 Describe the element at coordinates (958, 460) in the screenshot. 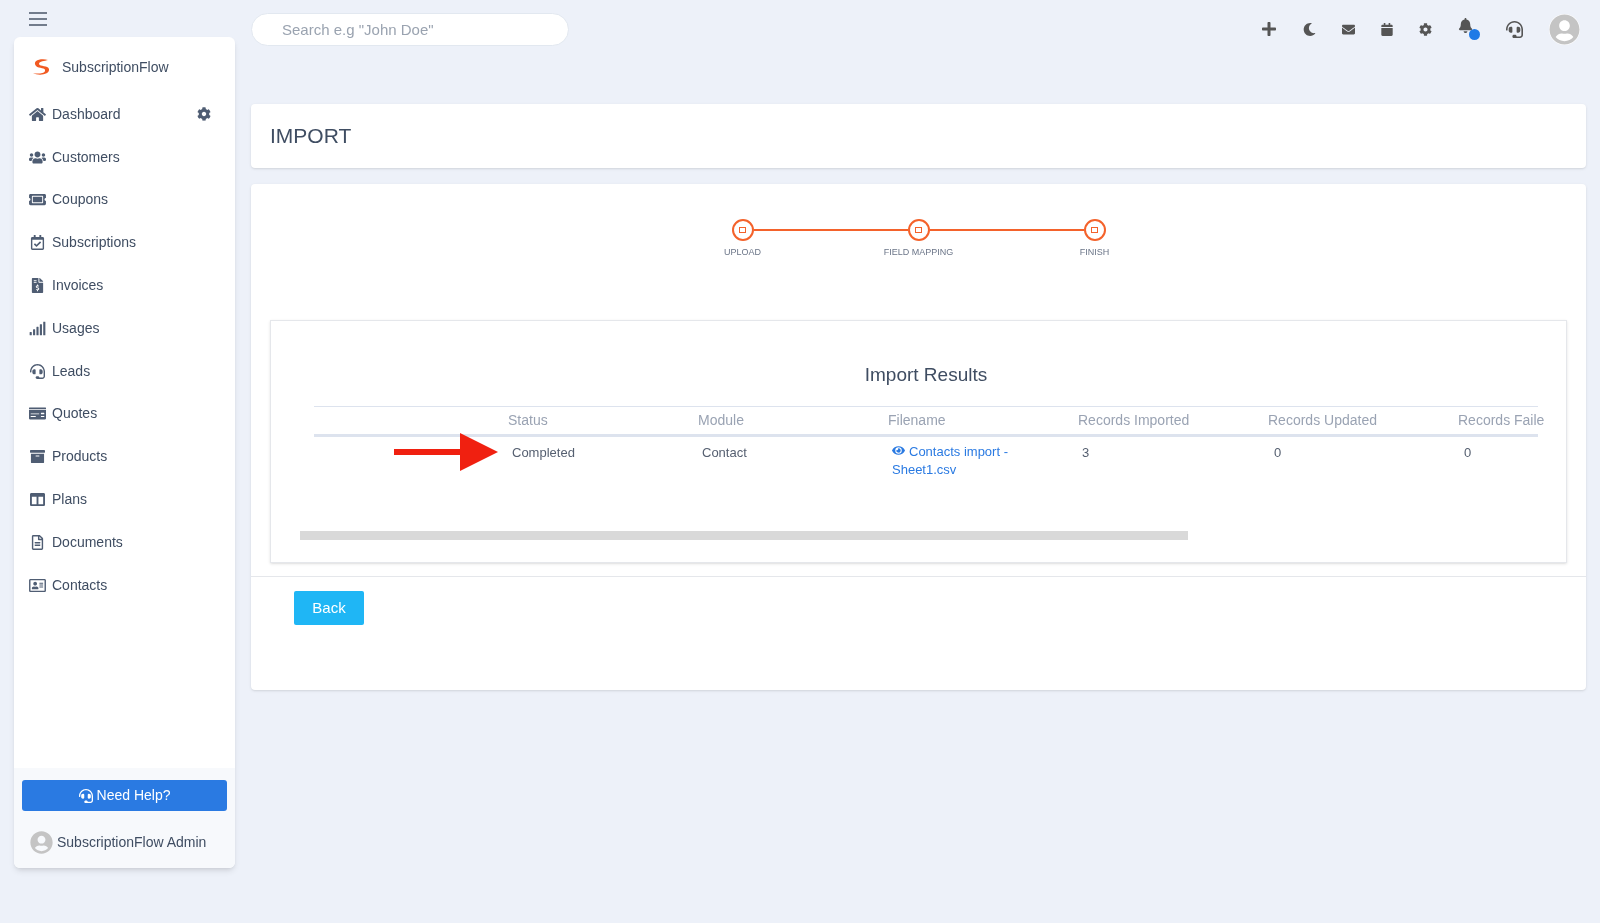

I see `file-link: Contacts import - Sheet1.csv` at that location.